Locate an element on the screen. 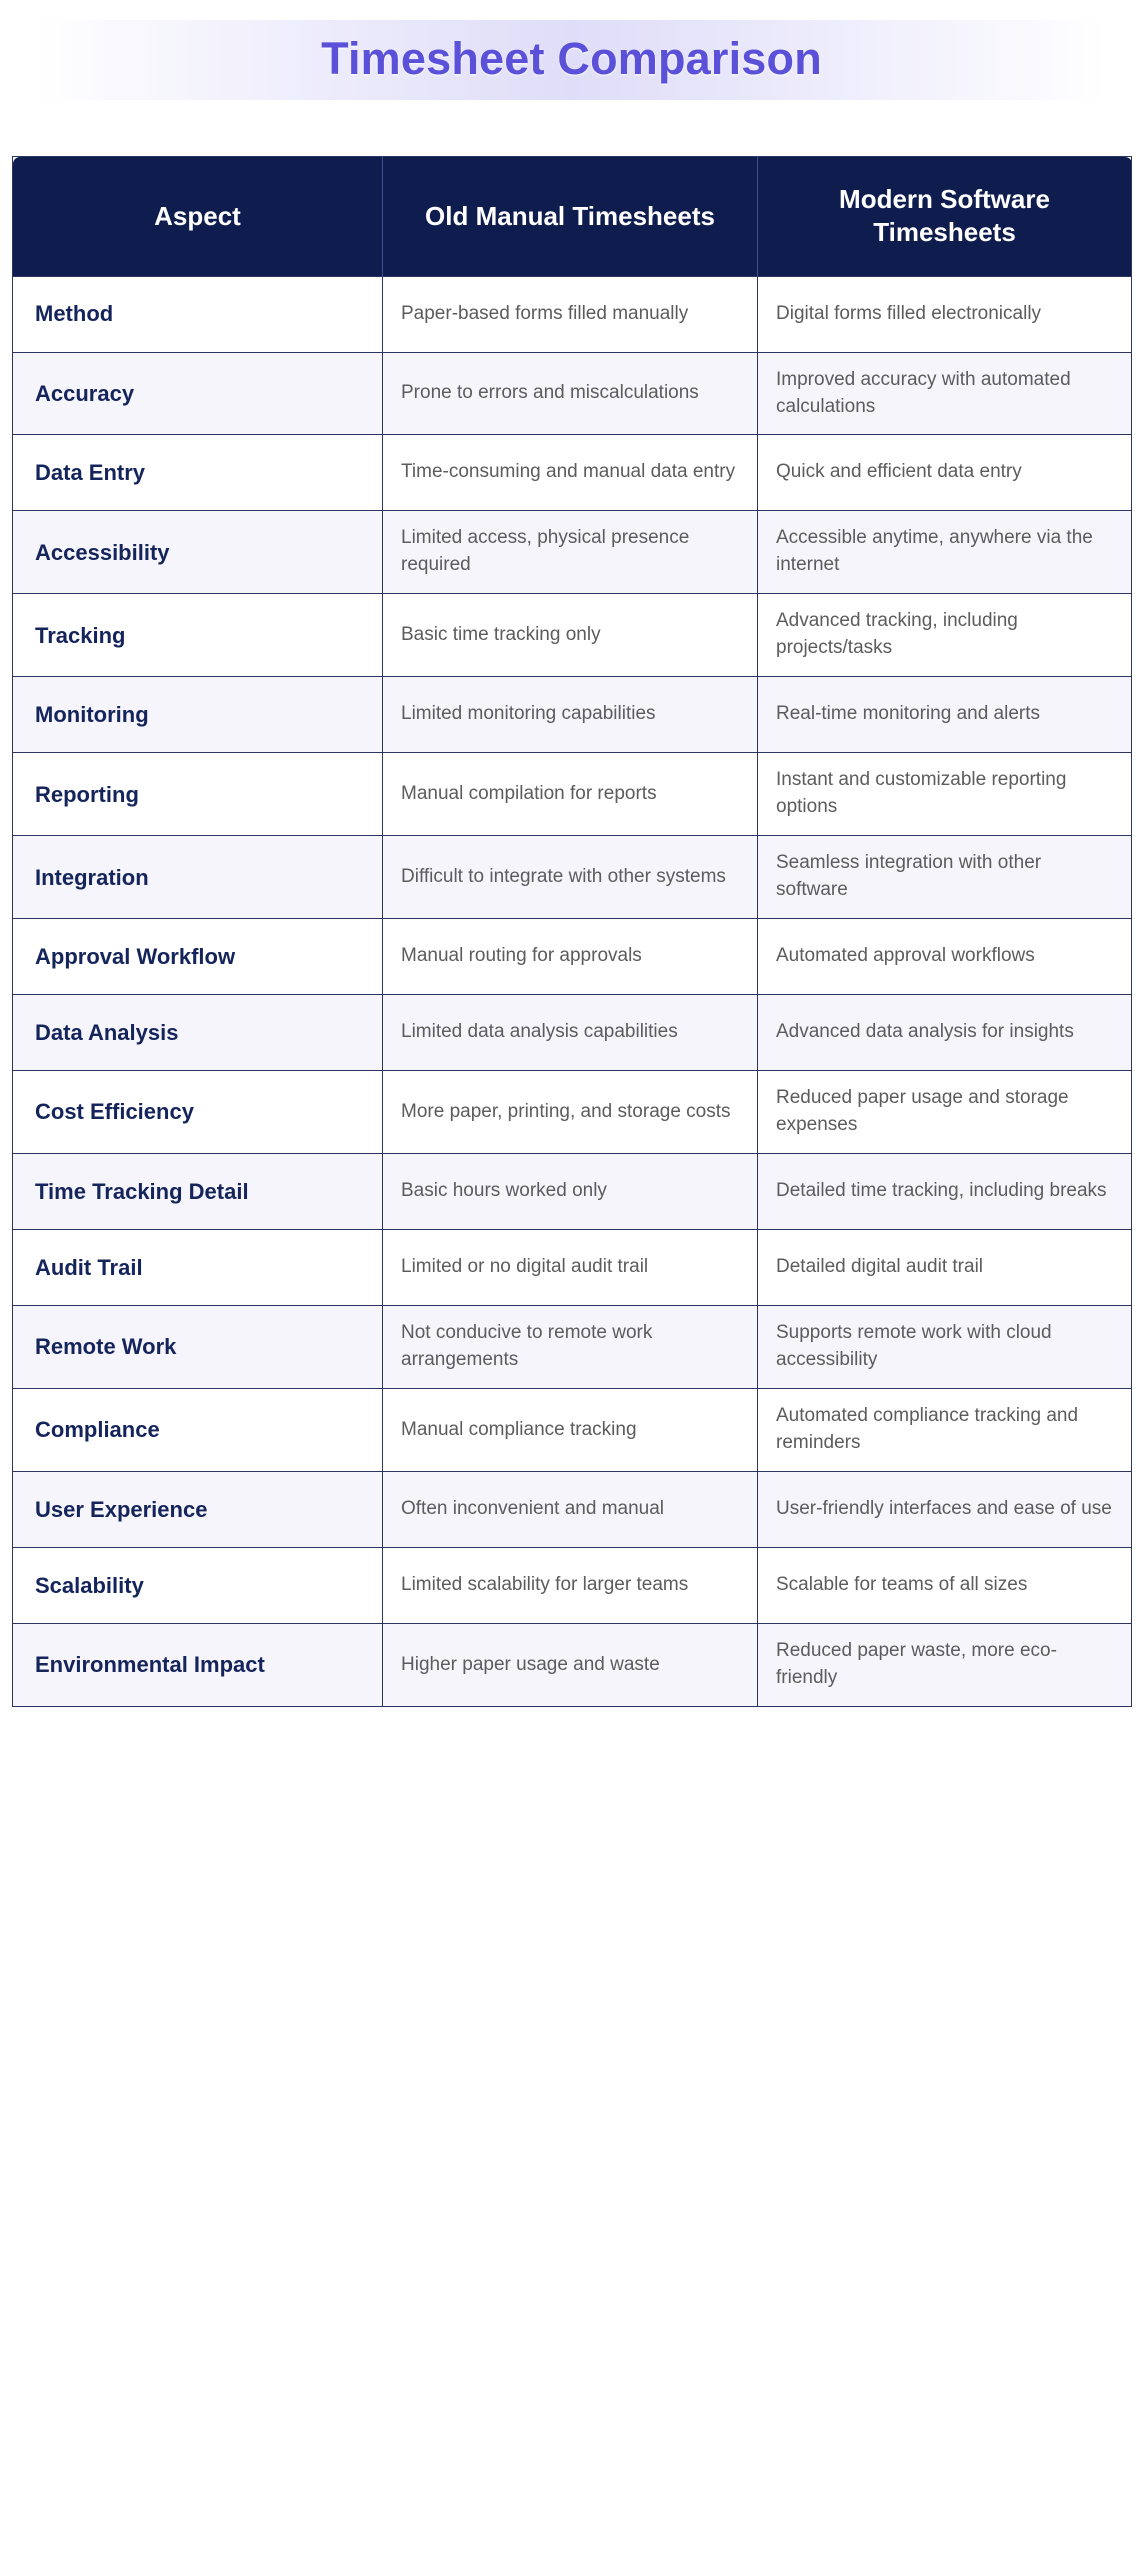  cell-modern-software: Quick and efficient data entry is located at coordinates (944, 472).